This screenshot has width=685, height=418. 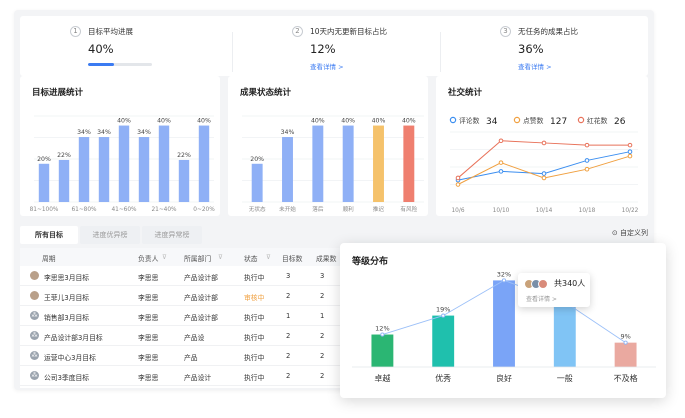 What do you see at coordinates (70, 357) in the screenshot?
I see `cell-period: 运营中心3月目标` at bounding box center [70, 357].